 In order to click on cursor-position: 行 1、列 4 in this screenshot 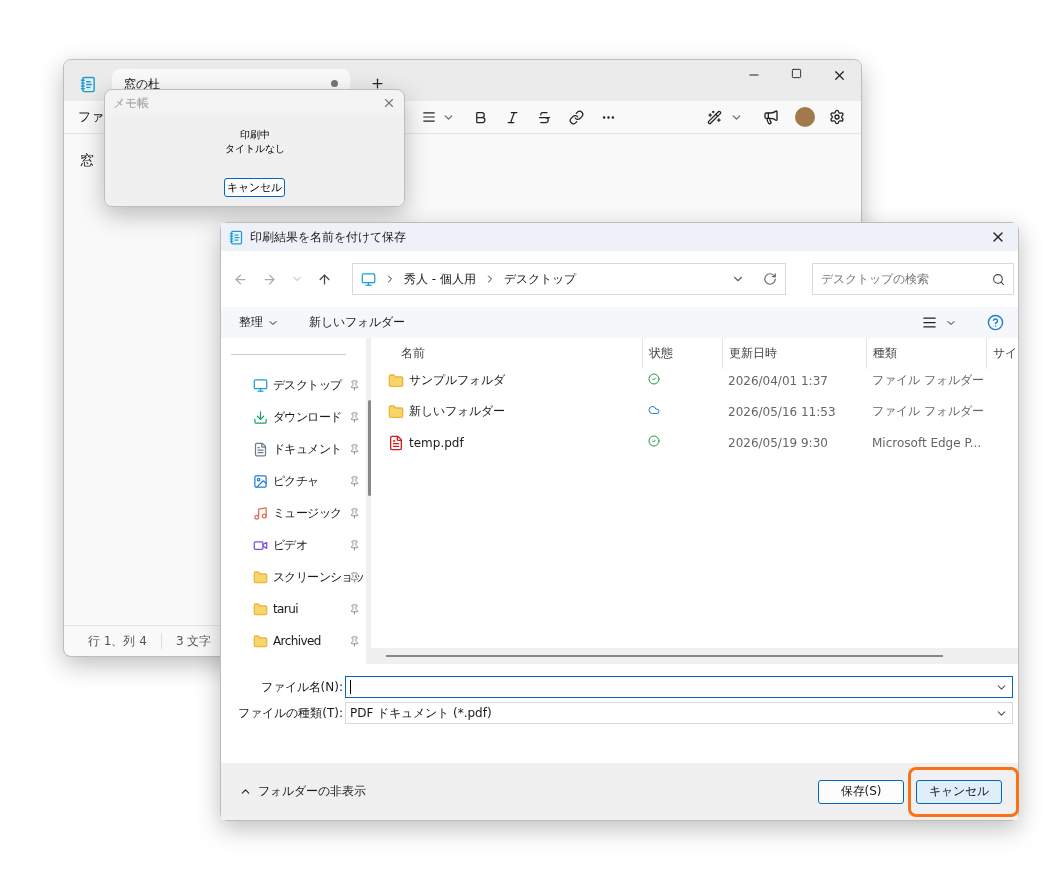, I will do `click(117, 641)`.